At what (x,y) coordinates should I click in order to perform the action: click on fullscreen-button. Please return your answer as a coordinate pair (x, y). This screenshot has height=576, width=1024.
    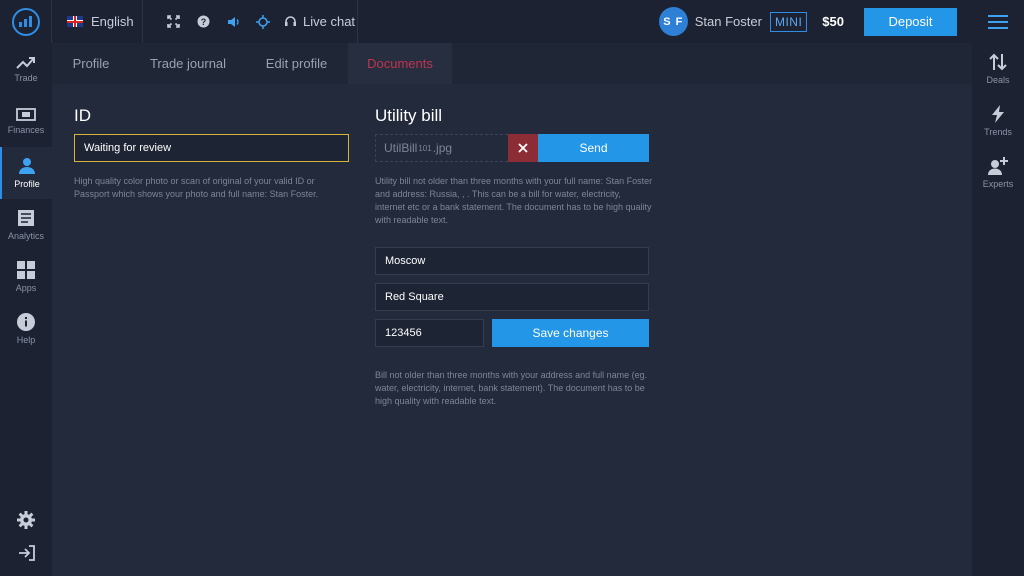
    Looking at the image, I should click on (173, 21).